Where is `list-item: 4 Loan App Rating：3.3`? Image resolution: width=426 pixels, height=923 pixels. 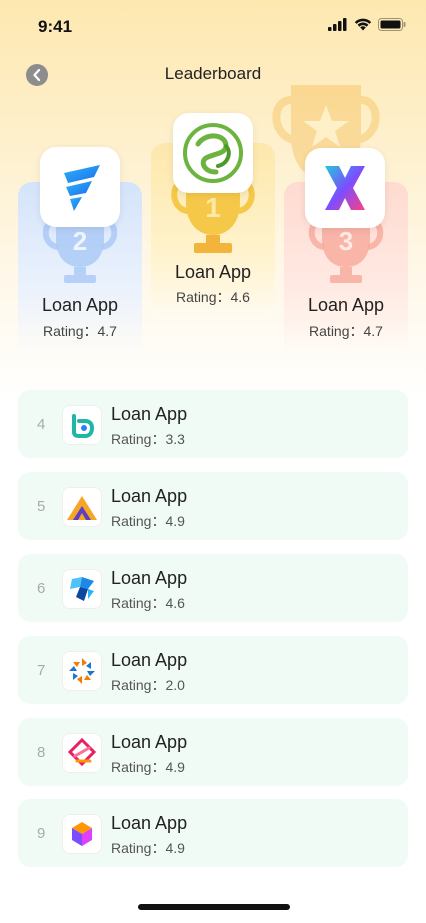
list-item: 4 Loan App Rating：3.3 is located at coordinates (213, 424).